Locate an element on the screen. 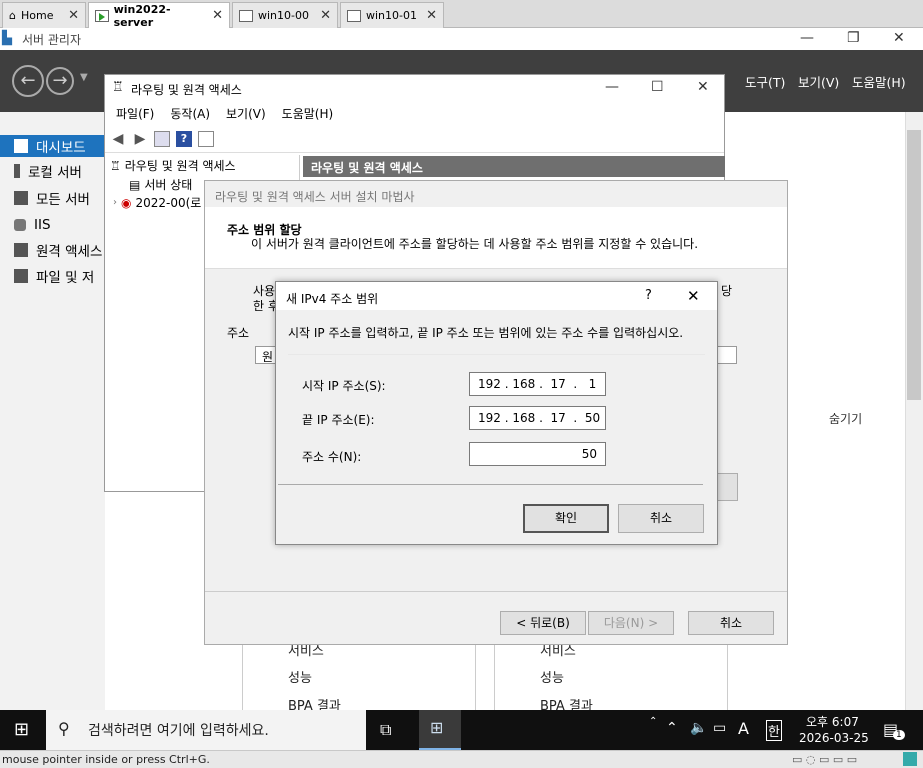 The width and height of the screenshot is (923, 768). task-view-icon: ⧉ is located at coordinates (385, 730).